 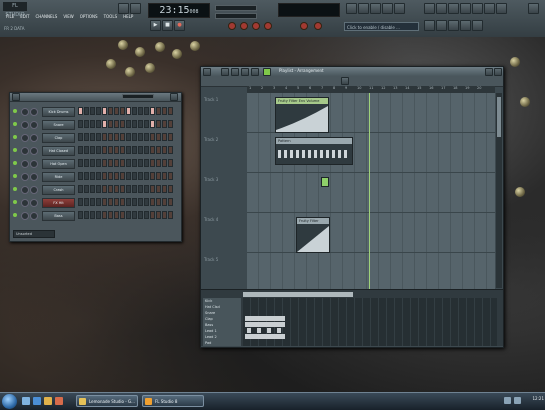 I want to click on tool-zoom-button, so click(x=501, y=8).